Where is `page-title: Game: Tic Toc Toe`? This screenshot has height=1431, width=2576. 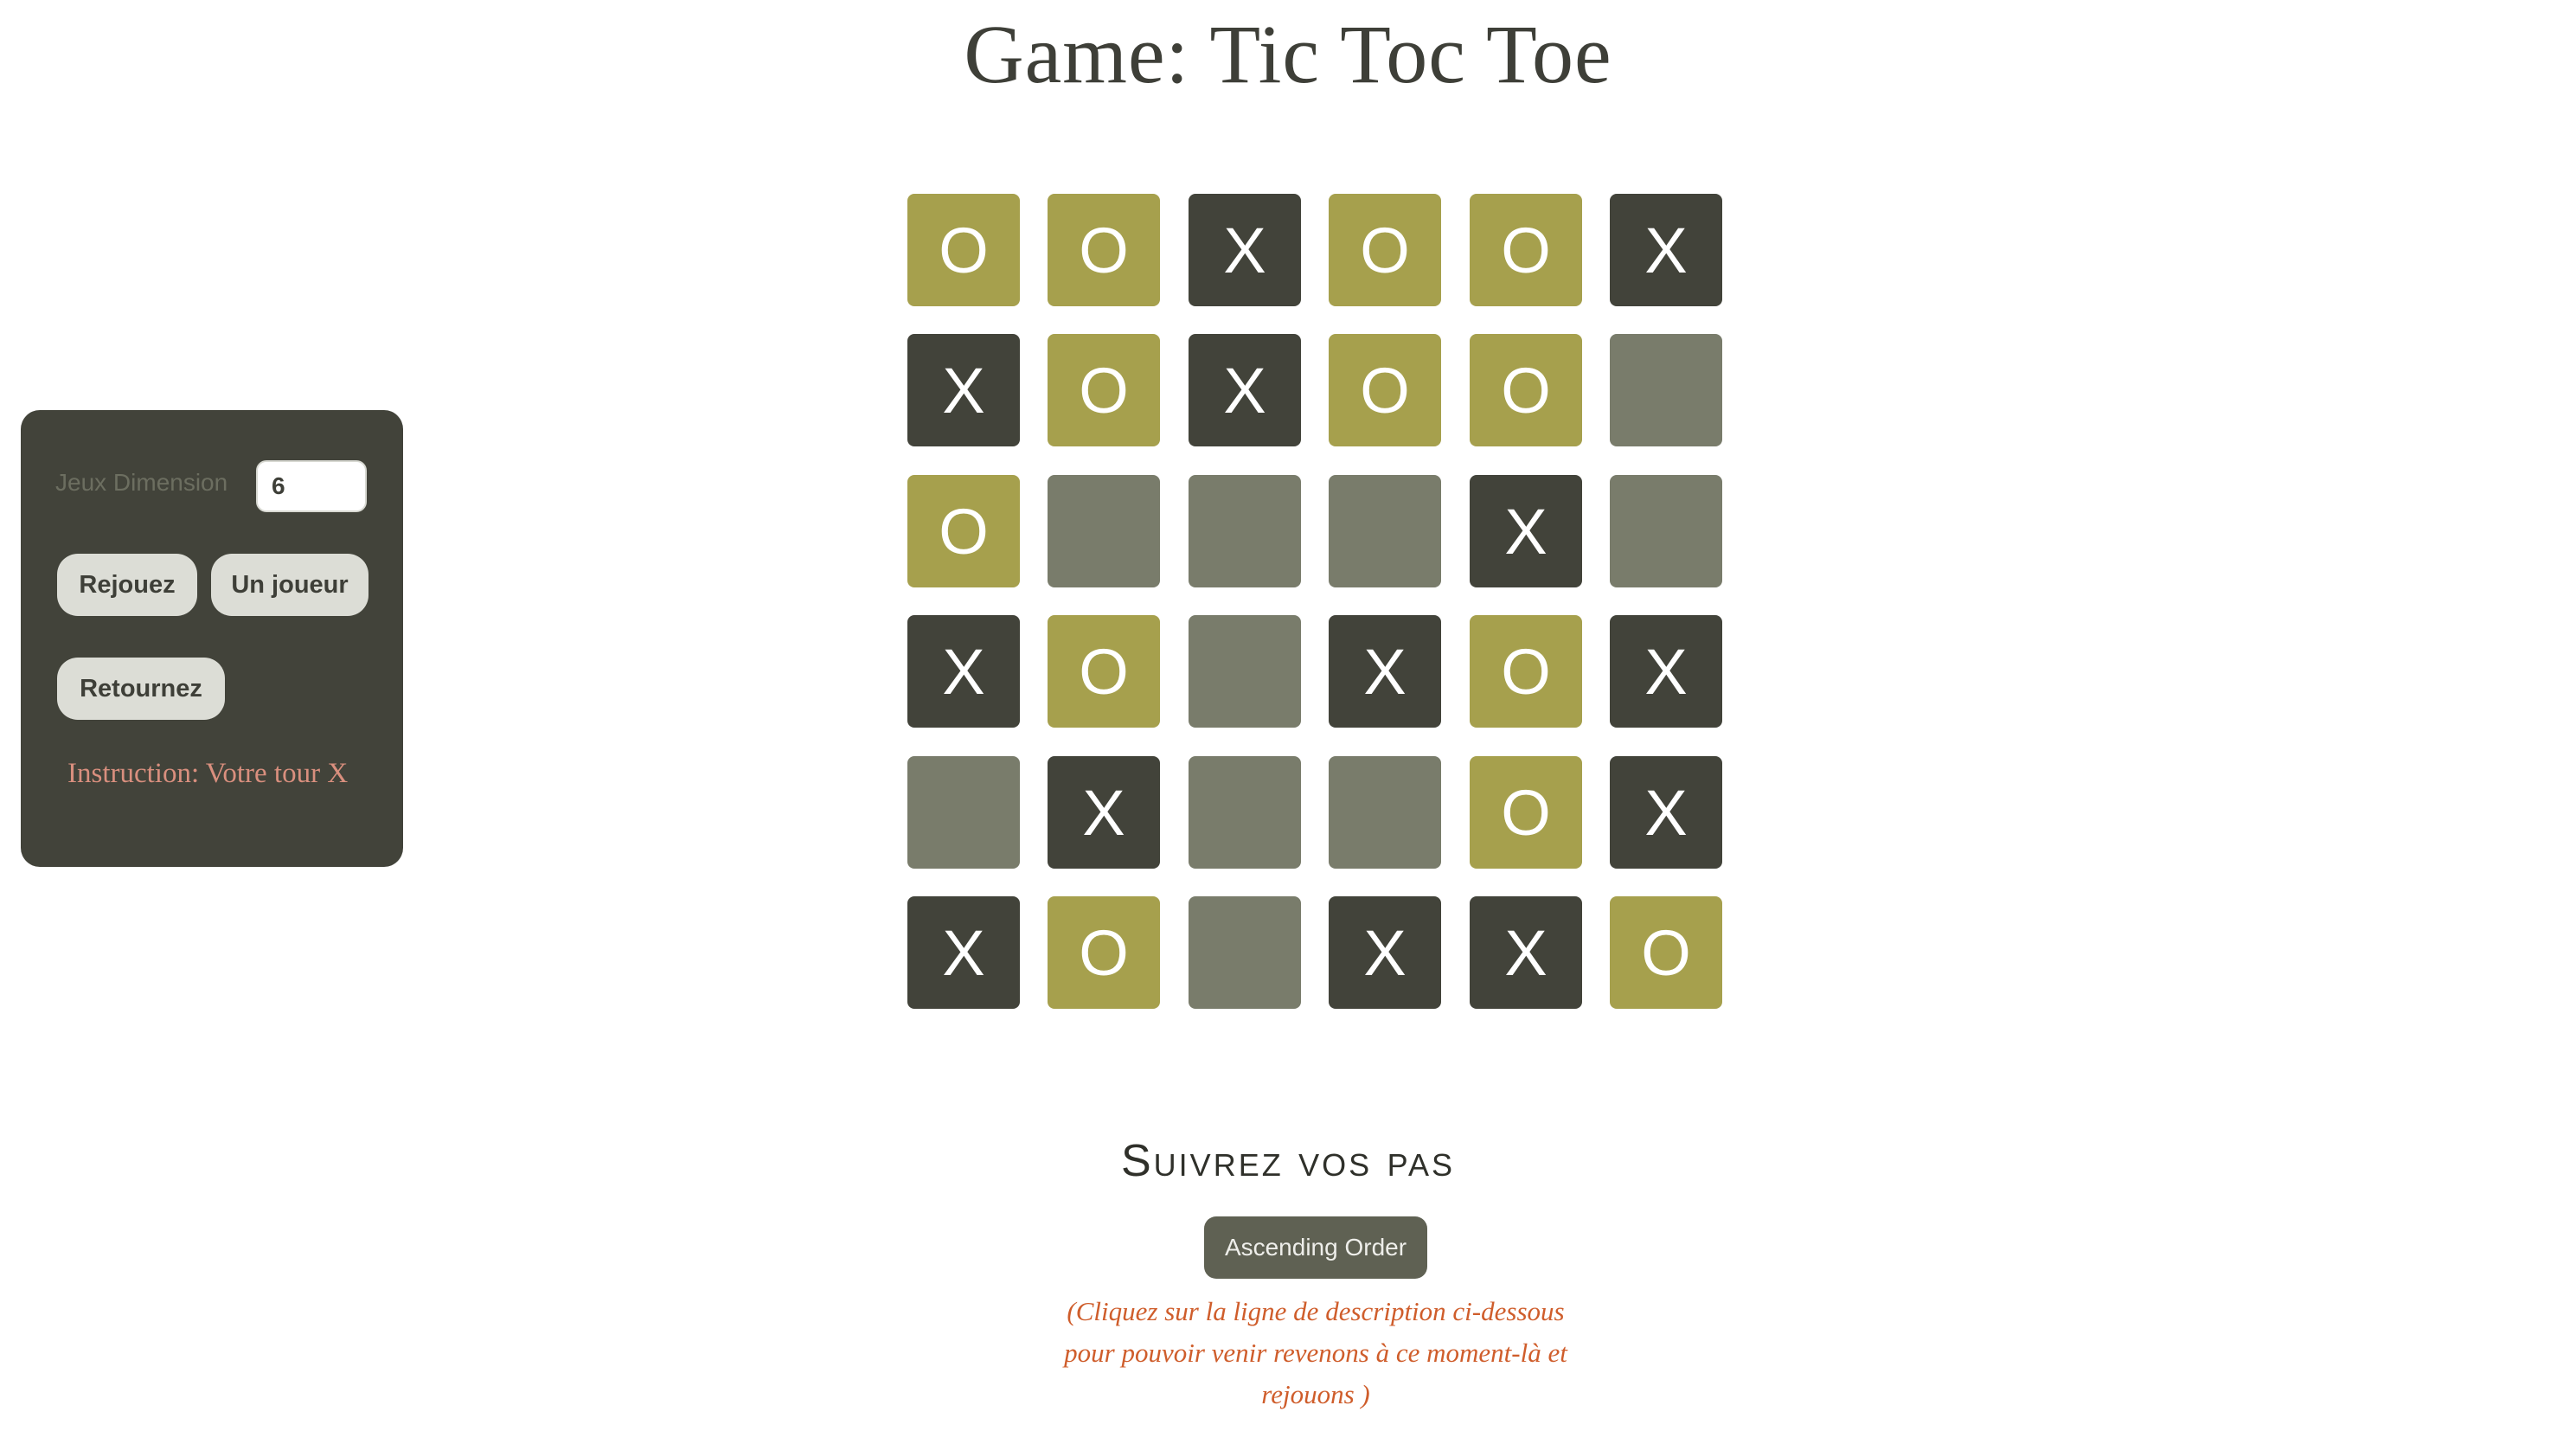
page-title: Game: Tic Toc Toe is located at coordinates (1288, 54).